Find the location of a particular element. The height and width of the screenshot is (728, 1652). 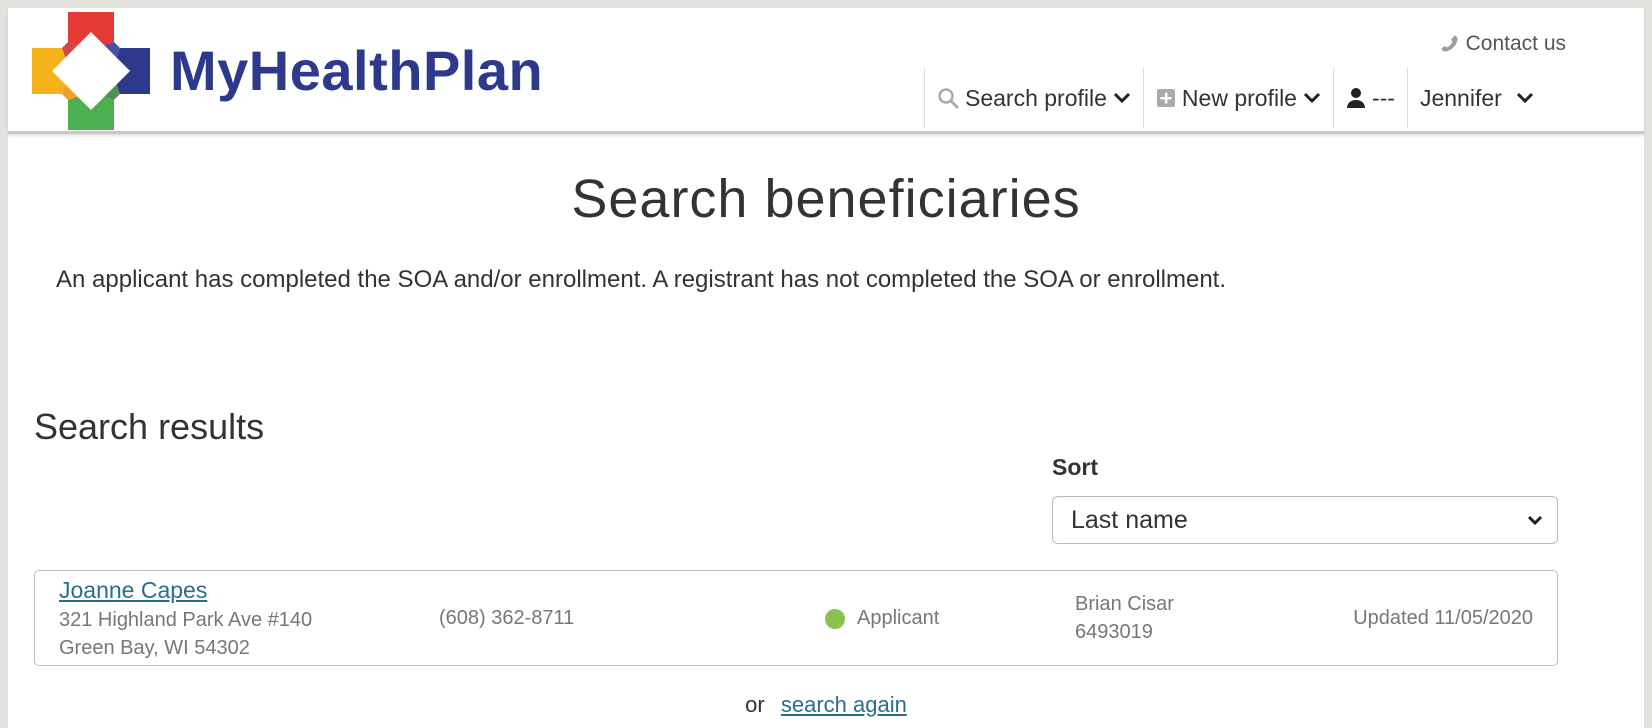

contact-label: Contact us is located at coordinates (1515, 43).